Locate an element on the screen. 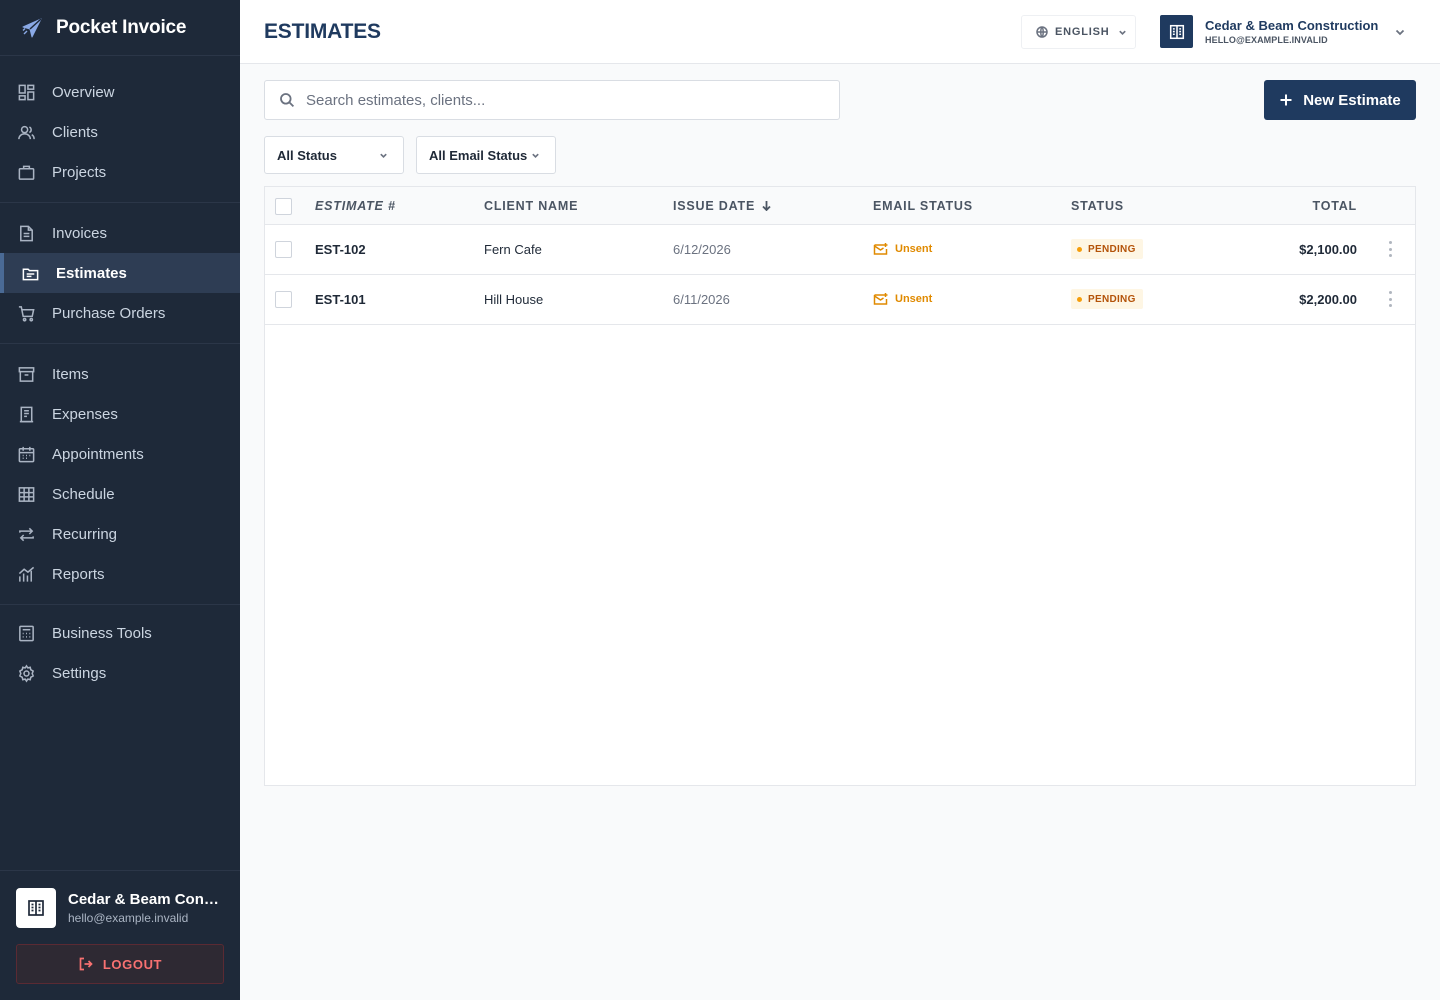 The image size is (1440, 1000). column-header-issue-date: ISSUE DATE is located at coordinates (722, 206).